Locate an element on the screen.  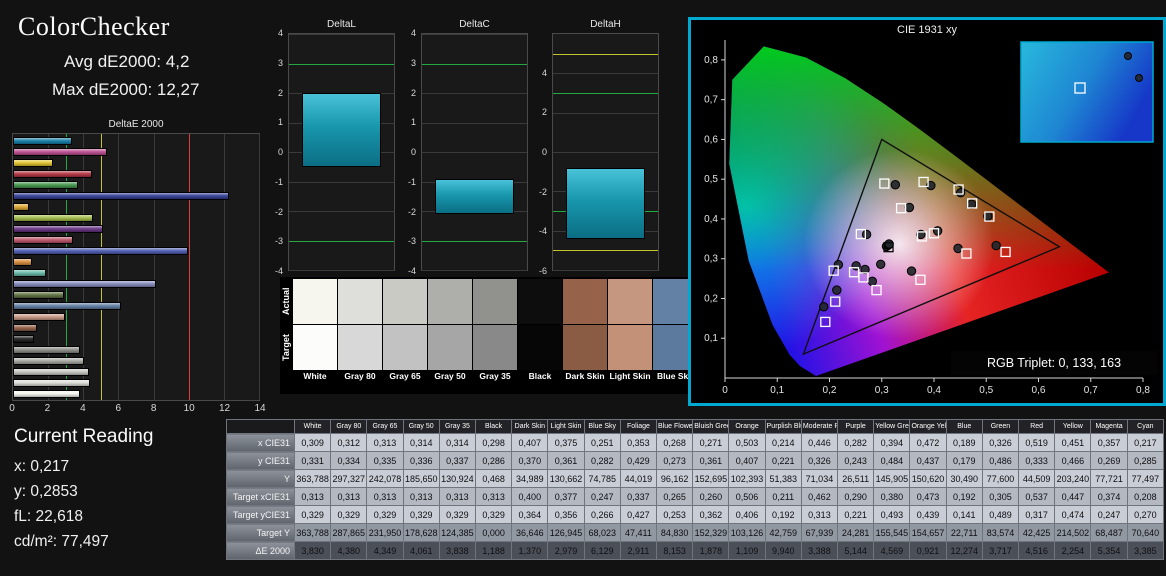
row-label: x CIE31 is located at coordinates (260, 442).